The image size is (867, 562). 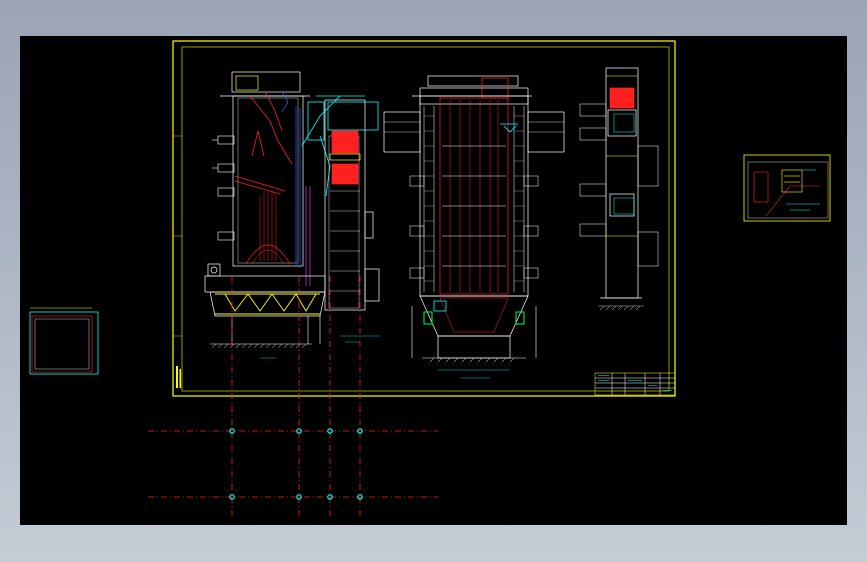 I want to click on detail-view-right, so click(x=787, y=188).